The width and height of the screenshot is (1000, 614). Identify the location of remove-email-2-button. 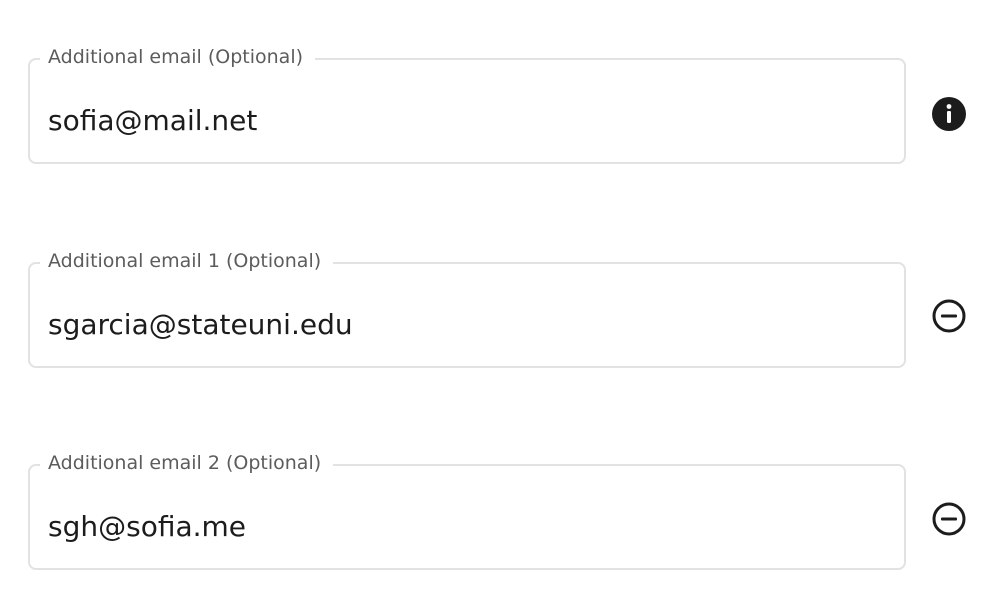
(949, 519).